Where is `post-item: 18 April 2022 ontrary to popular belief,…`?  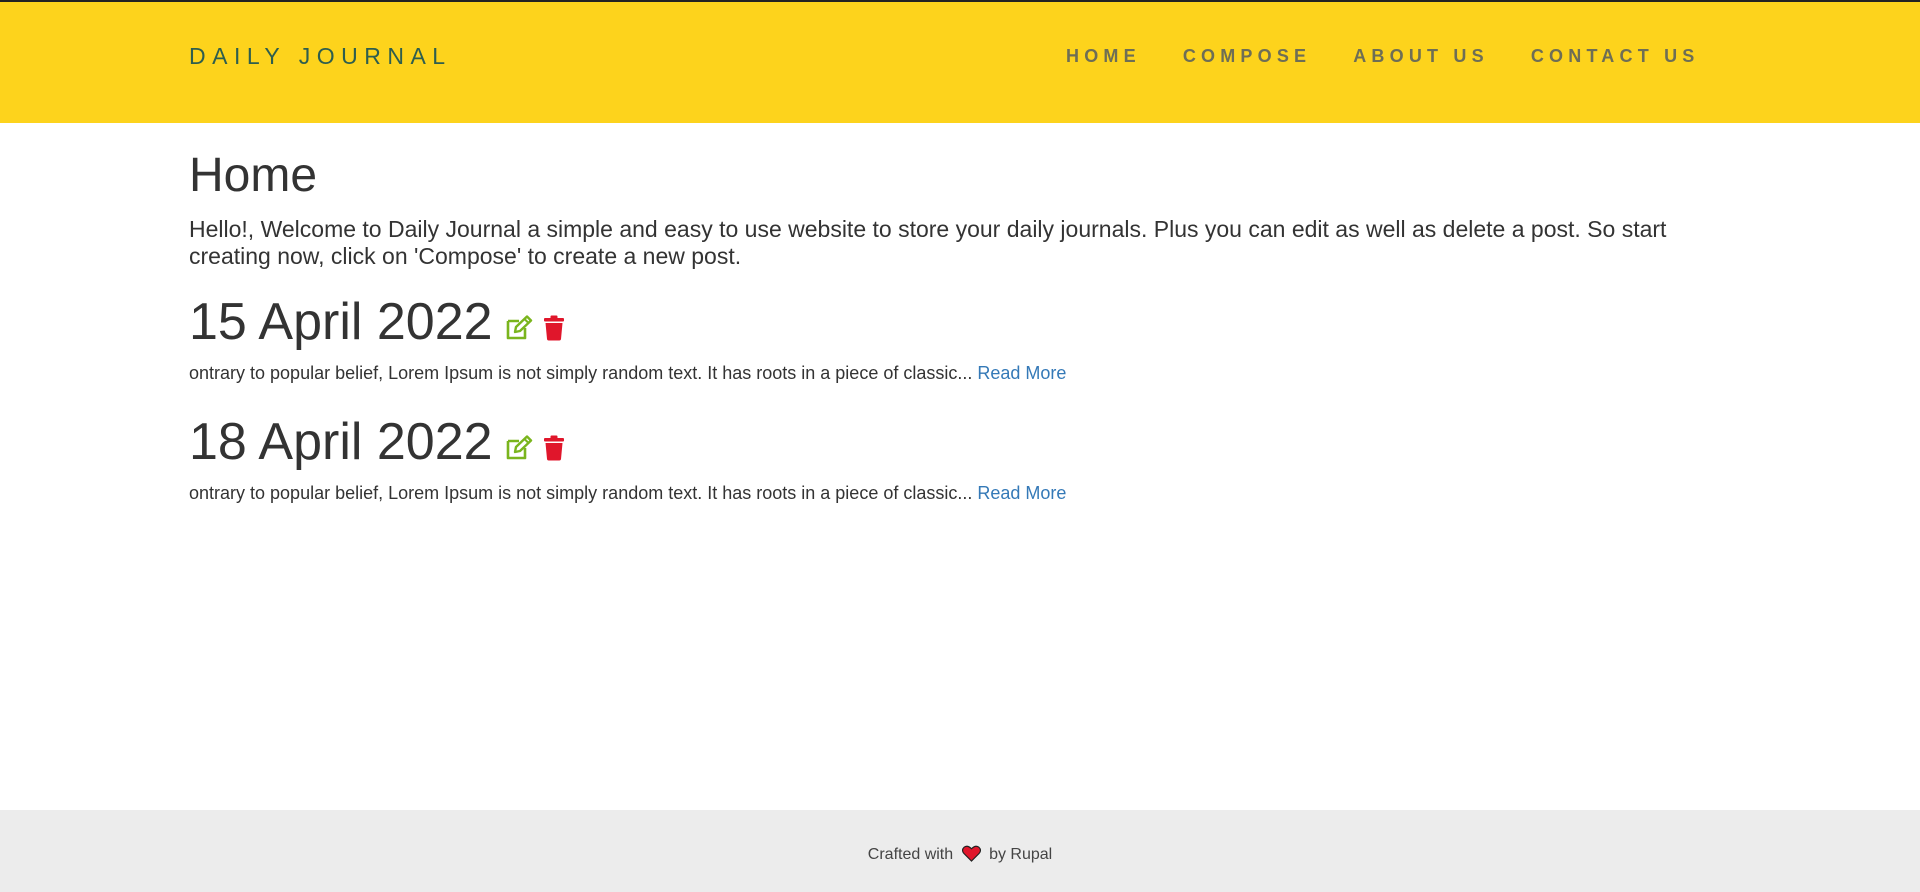
post-item: 18 April 2022 ontrary to popular belief,… is located at coordinates (964, 459).